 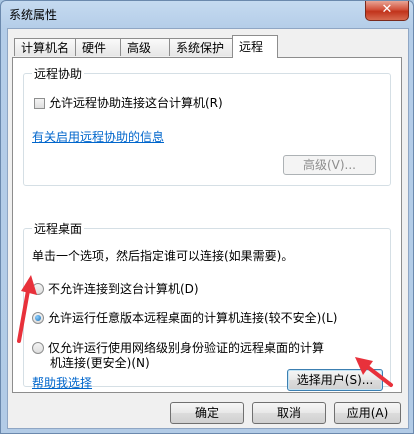 What do you see at coordinates (163, 256) in the screenshot?
I see `remote-desktop-instruction: 单击一个选项，然后指定谁可以连接(如果需要)。` at bounding box center [163, 256].